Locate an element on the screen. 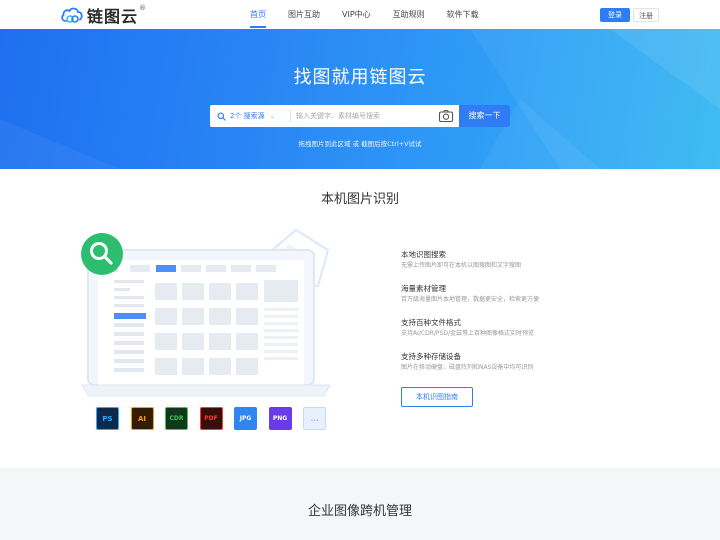 This screenshot has height=540, width=720. search-input is located at coordinates (366, 116).